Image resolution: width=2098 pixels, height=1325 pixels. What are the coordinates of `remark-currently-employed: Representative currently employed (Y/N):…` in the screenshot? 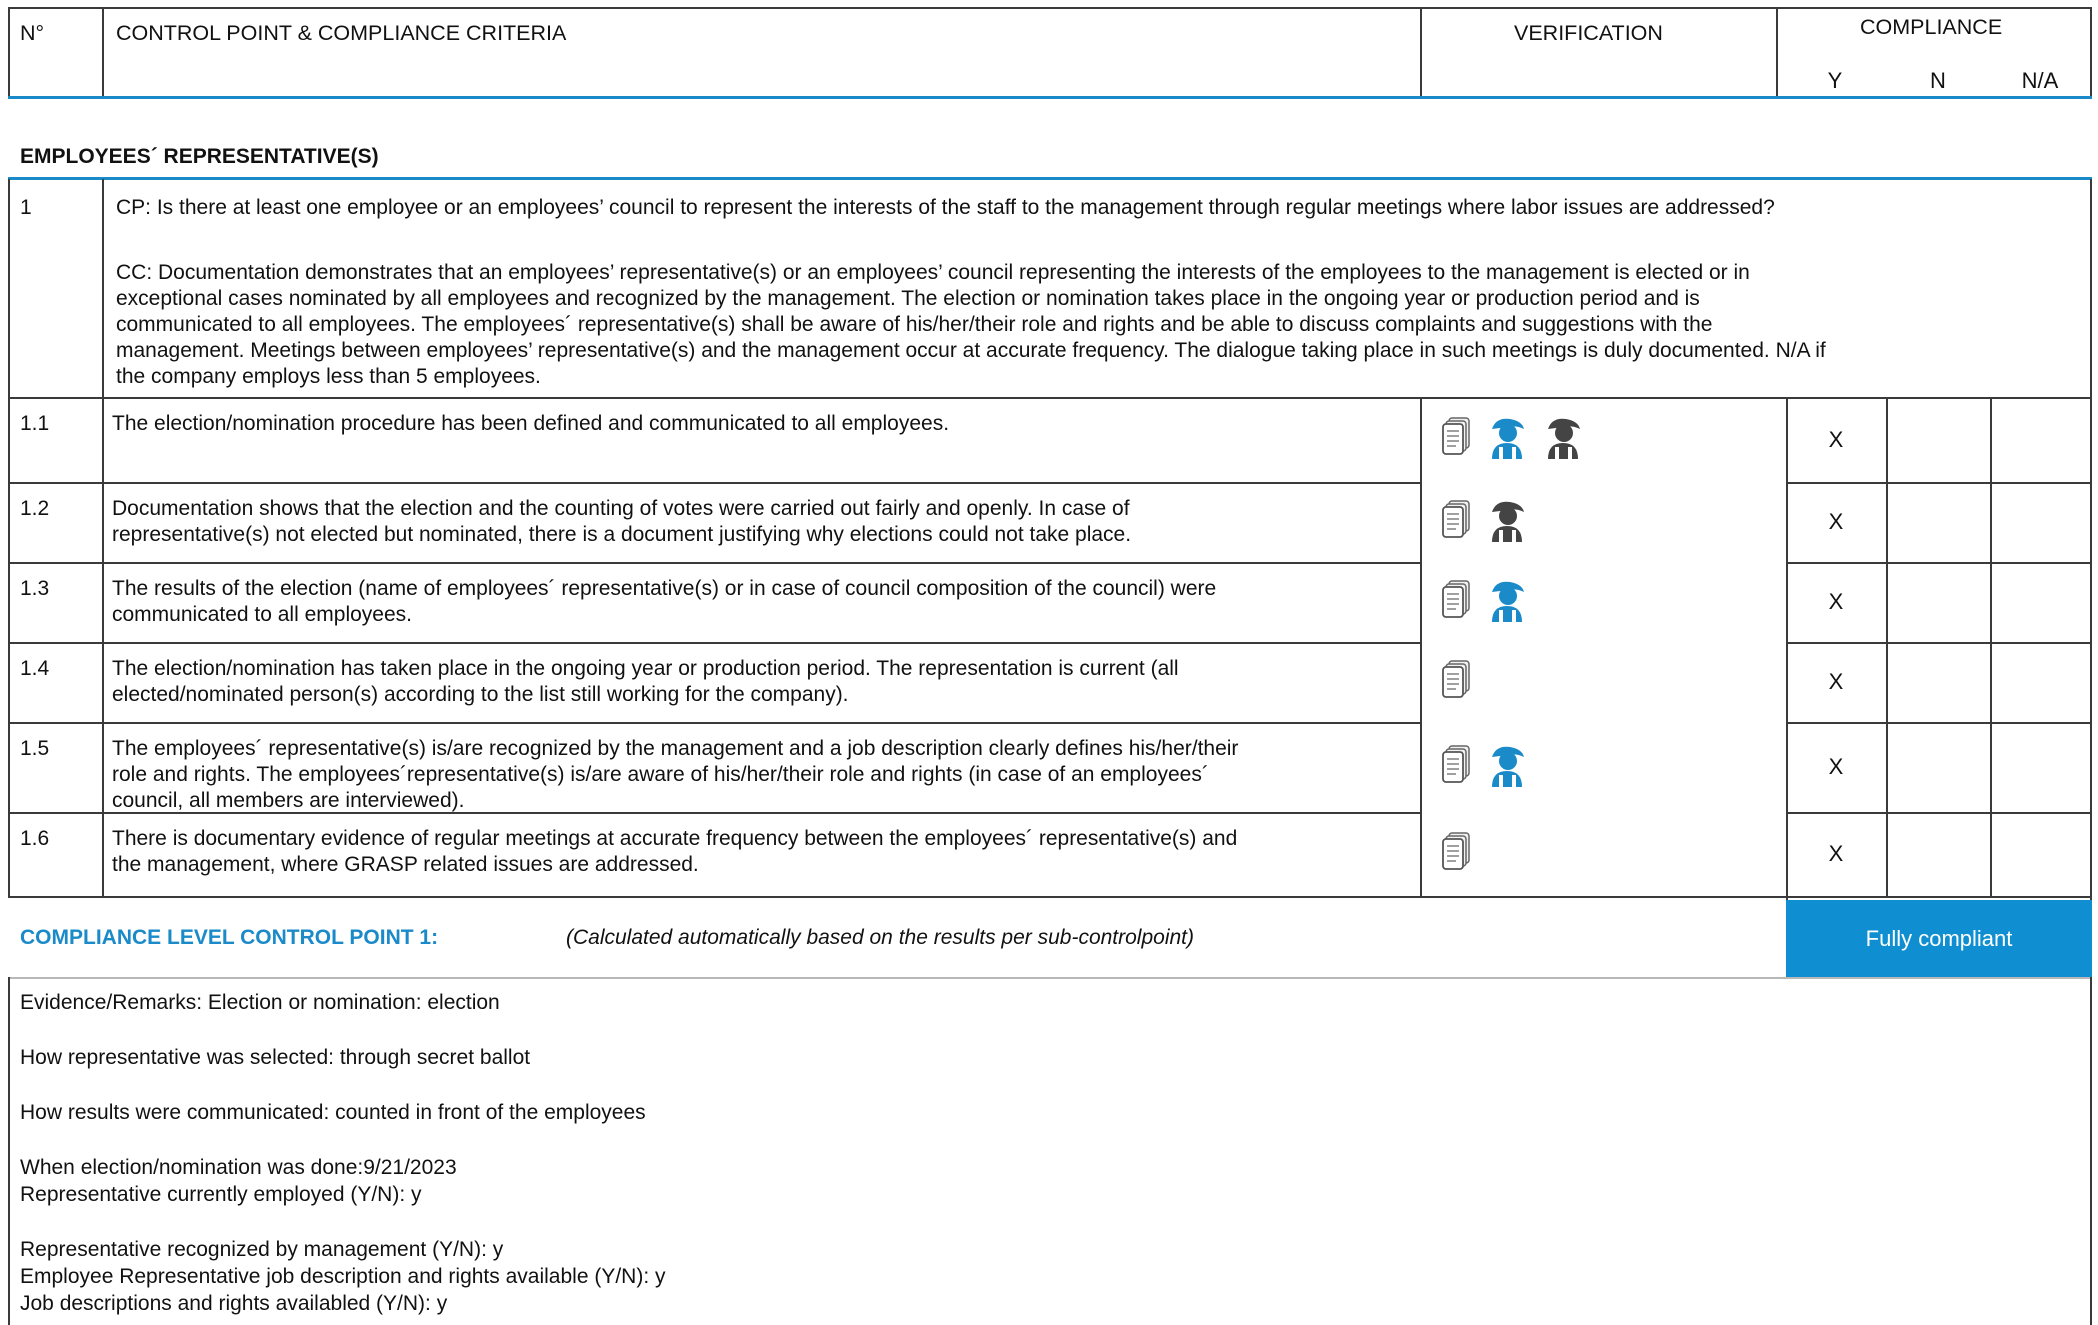 It's located at (221, 1194).